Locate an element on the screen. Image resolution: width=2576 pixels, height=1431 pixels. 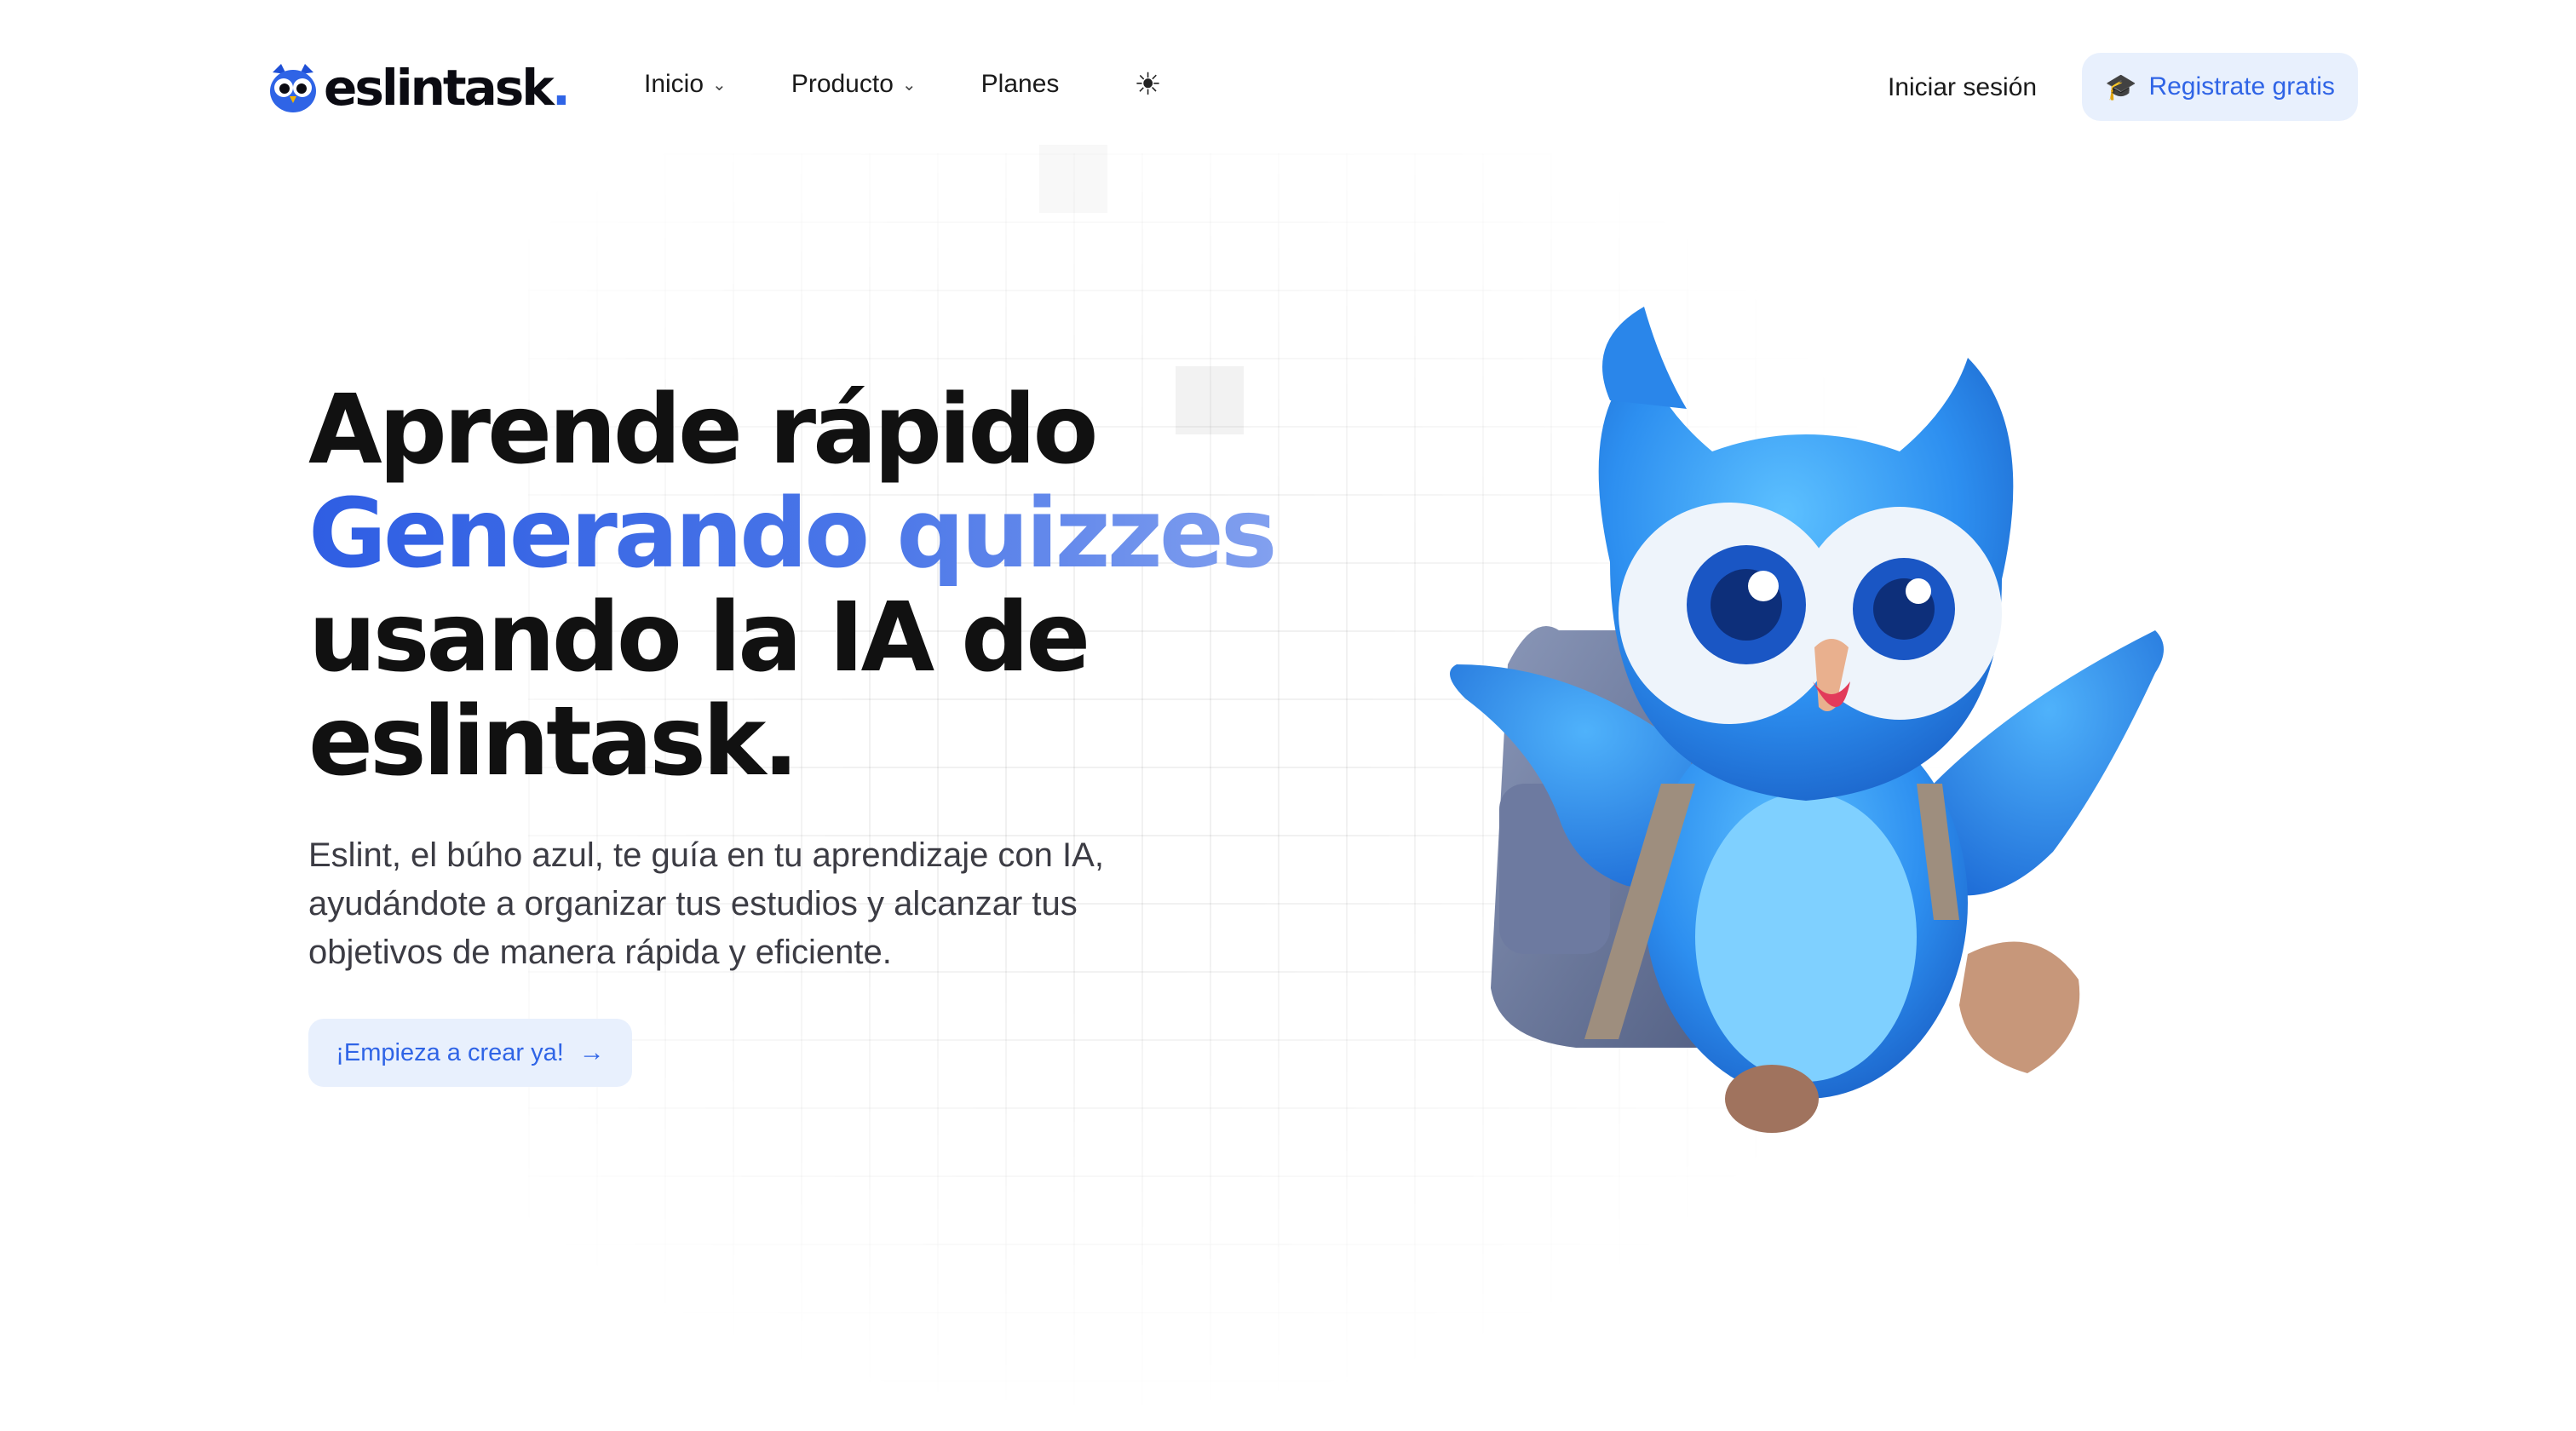
headline-line-3: usando la IA de is located at coordinates (699, 638).